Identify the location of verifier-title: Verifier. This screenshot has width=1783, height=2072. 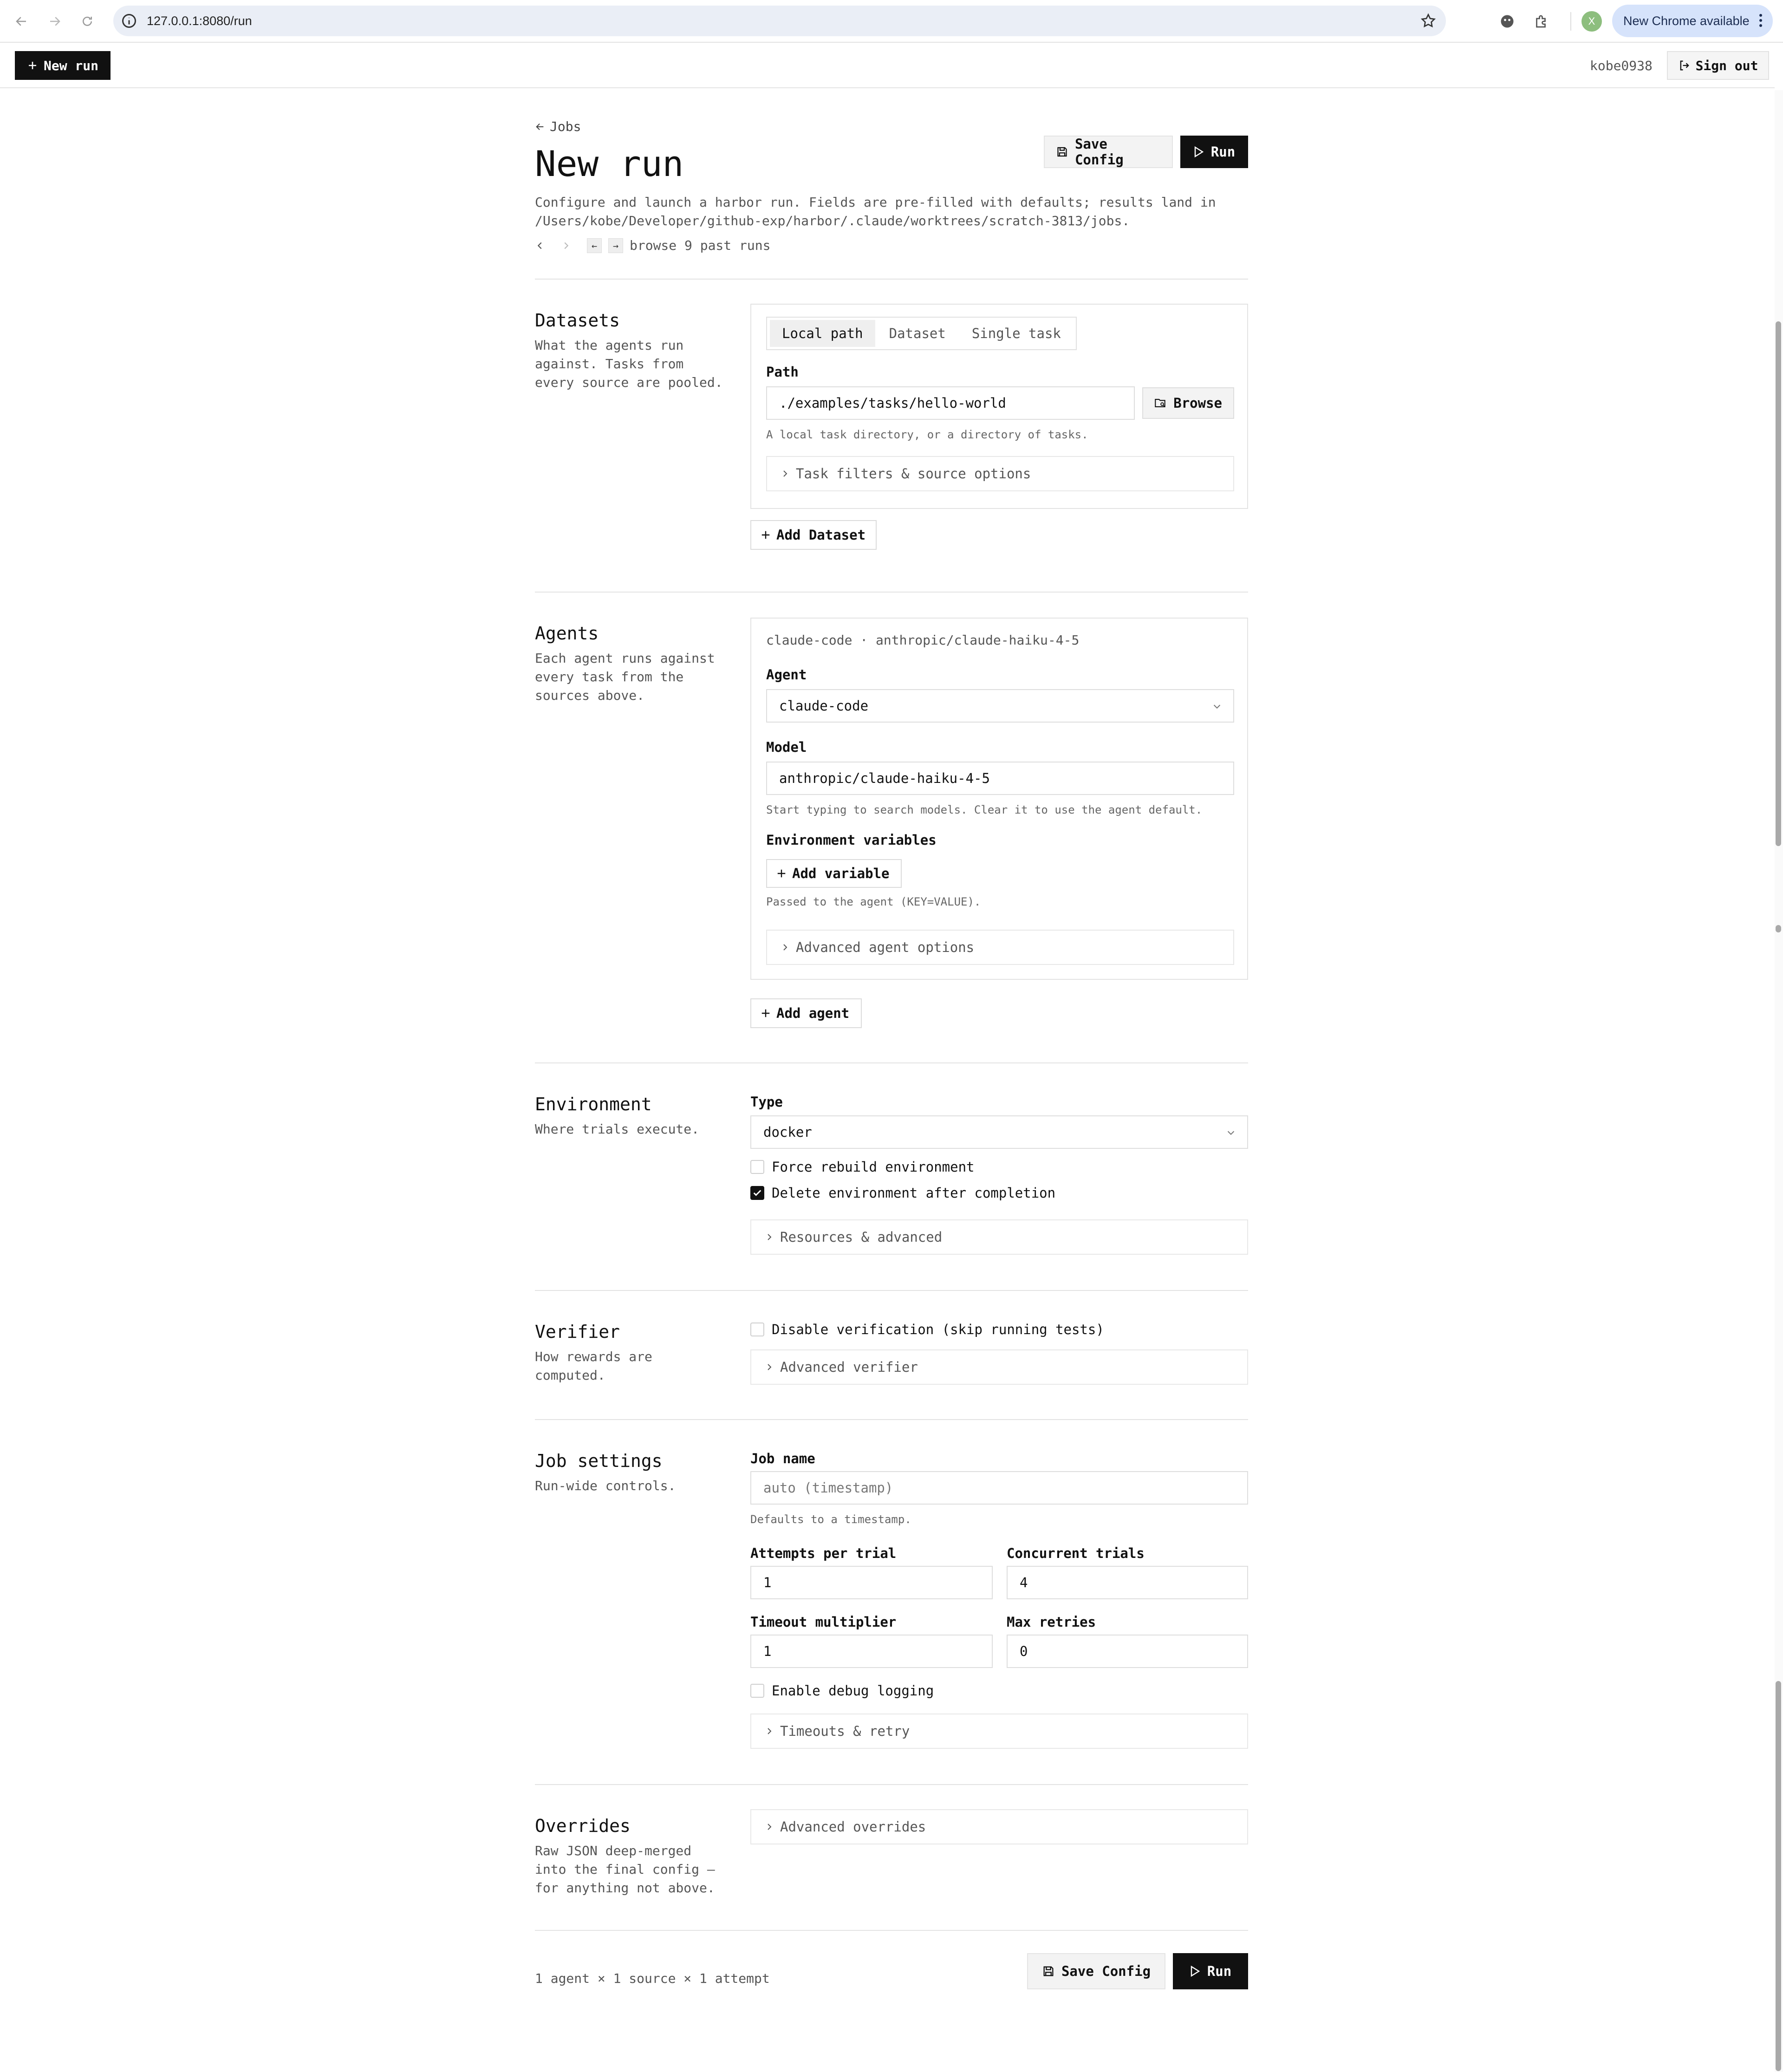
(577, 1332).